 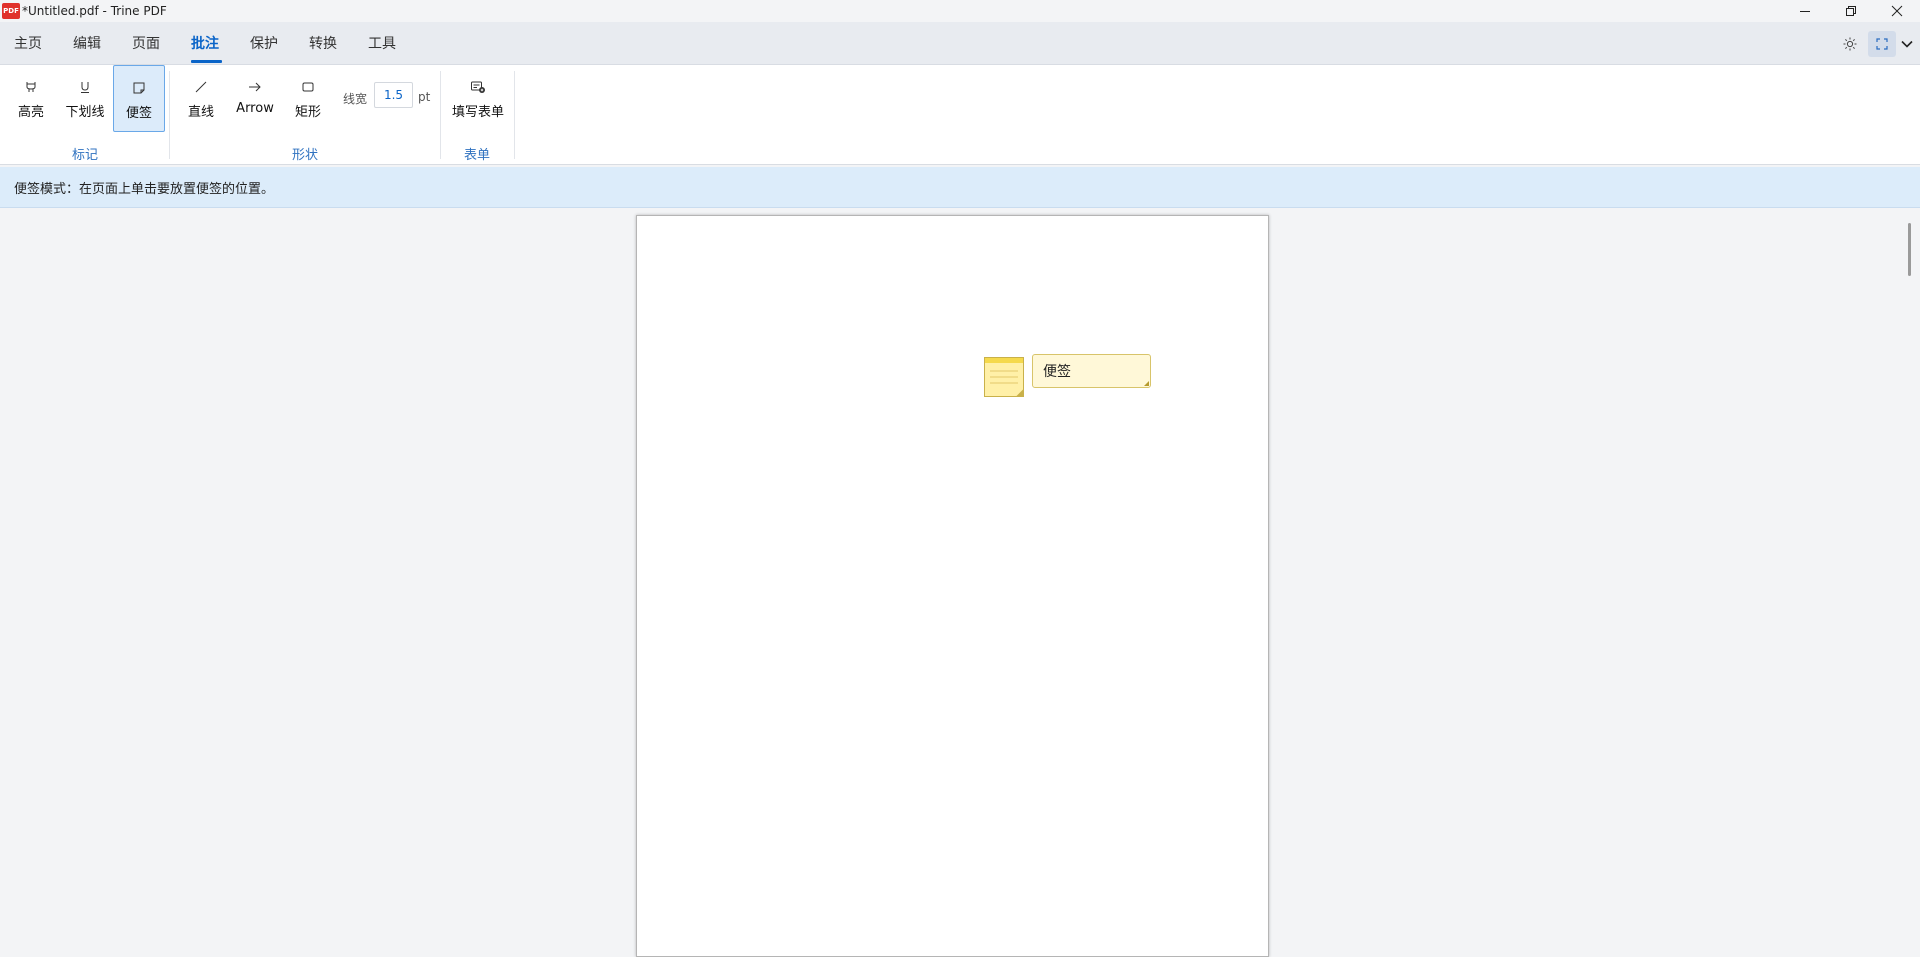 I want to click on window-title: *Untitled.pdf - Trine PDF, so click(x=94, y=11).